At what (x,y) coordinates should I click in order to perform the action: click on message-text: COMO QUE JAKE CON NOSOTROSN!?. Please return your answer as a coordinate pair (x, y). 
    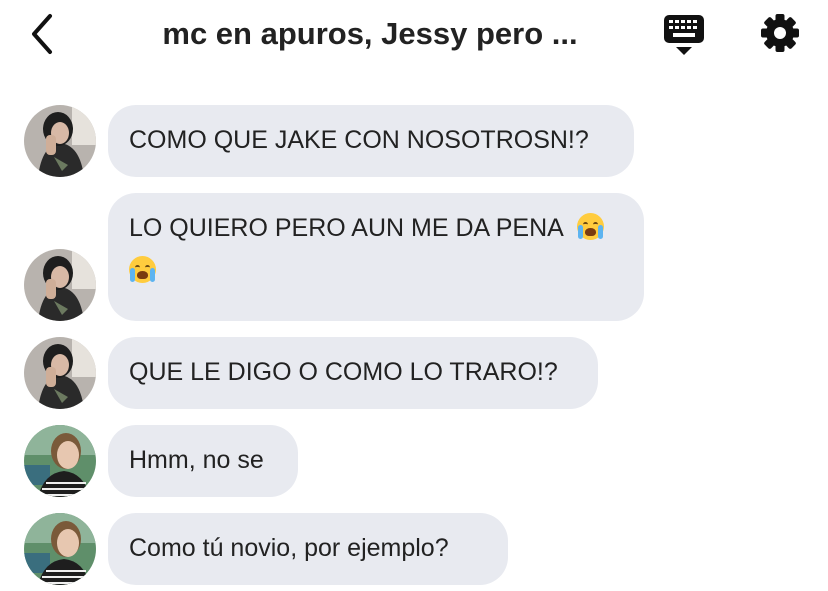
    Looking at the image, I should click on (359, 140).